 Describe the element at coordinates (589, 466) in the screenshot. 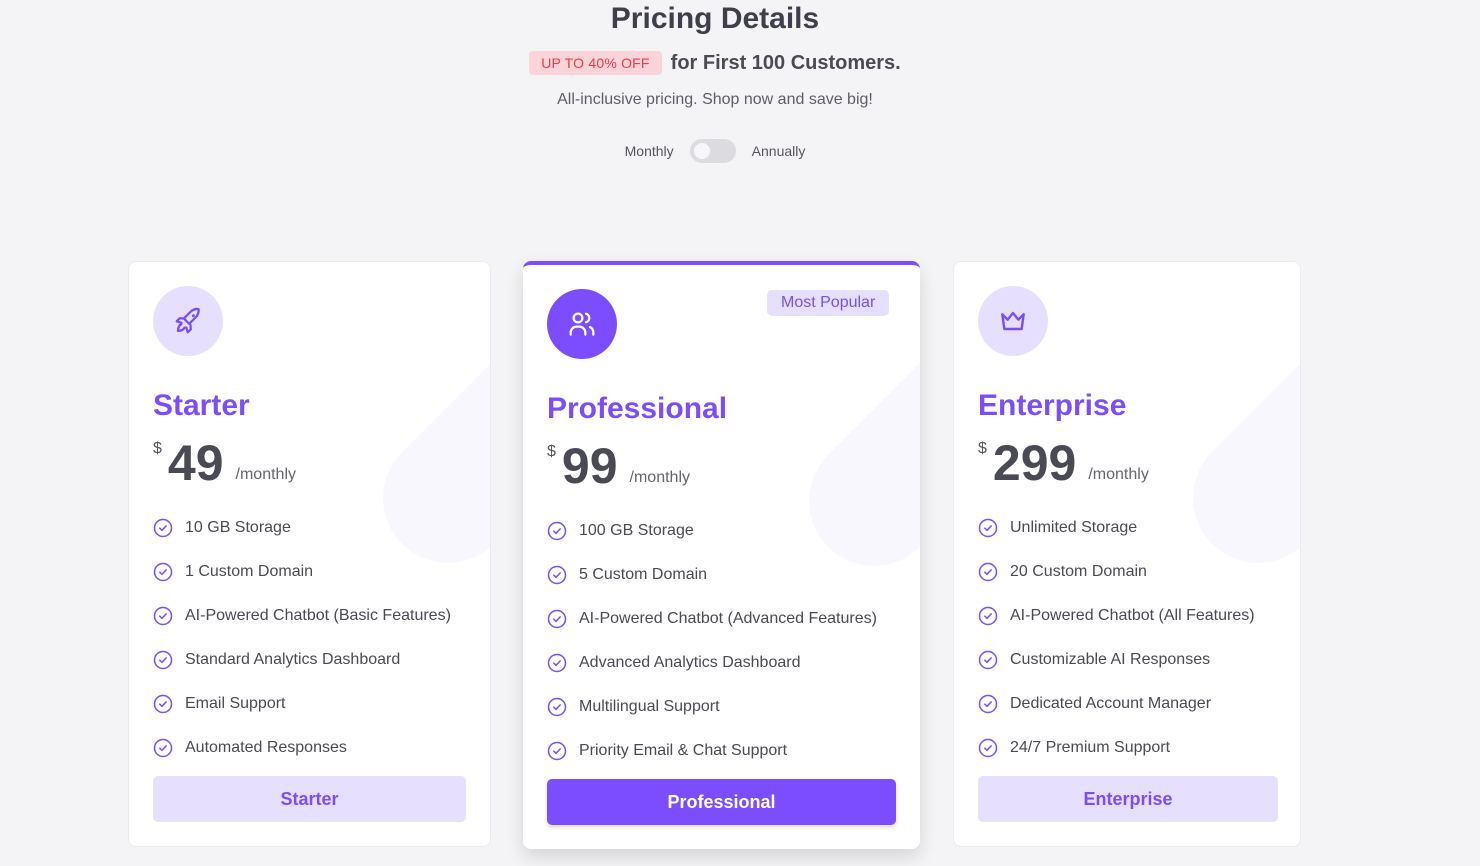

I see `price-amount: 99` at that location.